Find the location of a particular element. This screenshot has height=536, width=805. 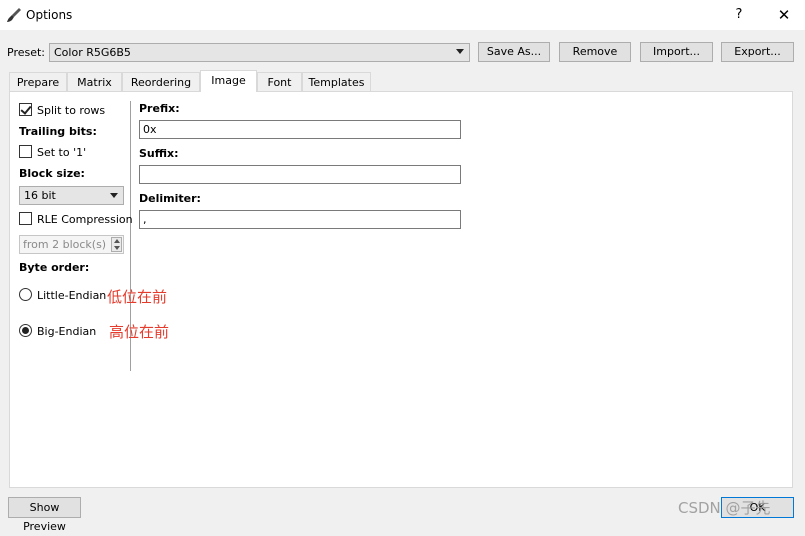

tab-reordering: Reordering is located at coordinates (161, 82).